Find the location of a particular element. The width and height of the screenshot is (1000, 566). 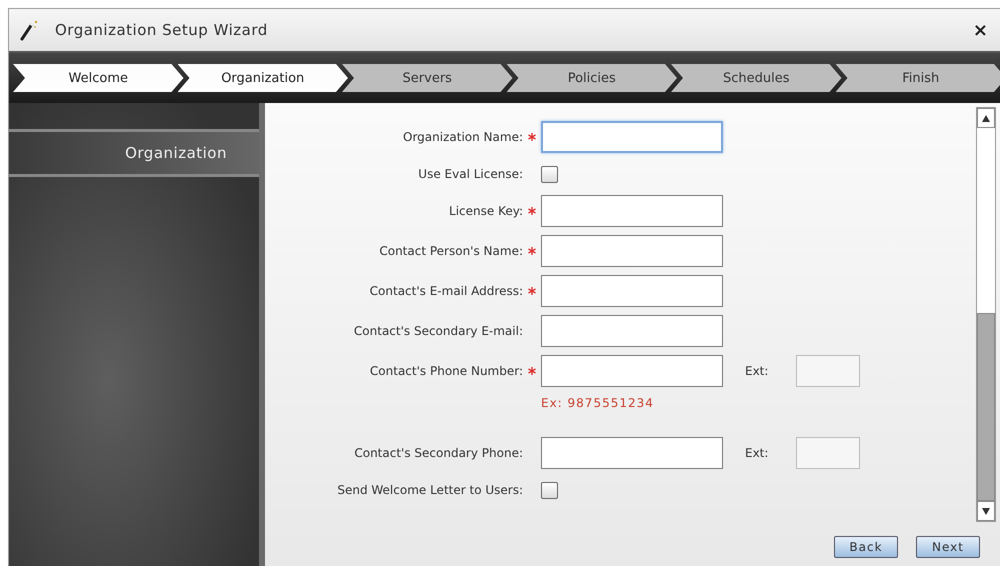

wizard-step: Finish is located at coordinates (918, 78).